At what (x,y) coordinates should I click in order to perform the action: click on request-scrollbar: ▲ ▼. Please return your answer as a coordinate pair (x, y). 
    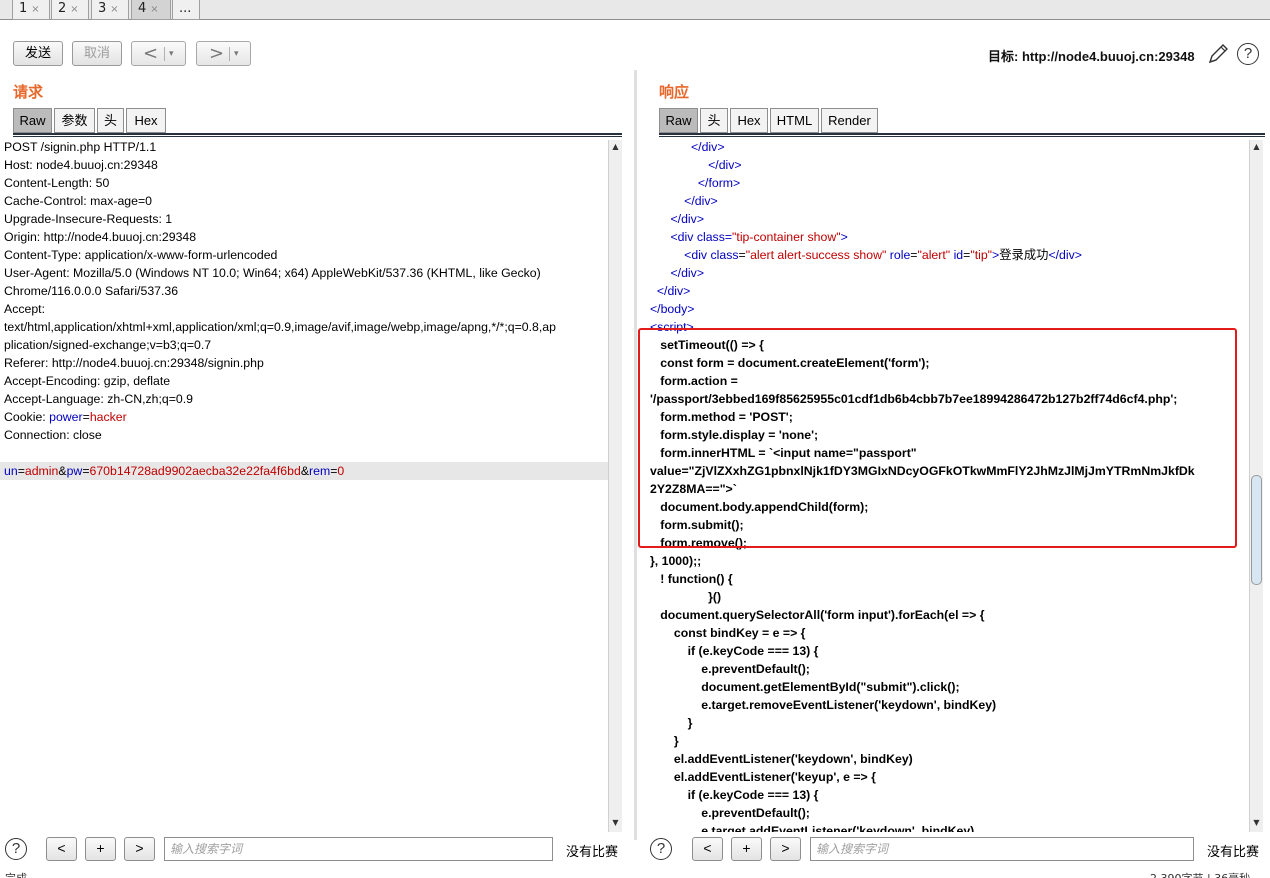
    Looking at the image, I should click on (615, 486).